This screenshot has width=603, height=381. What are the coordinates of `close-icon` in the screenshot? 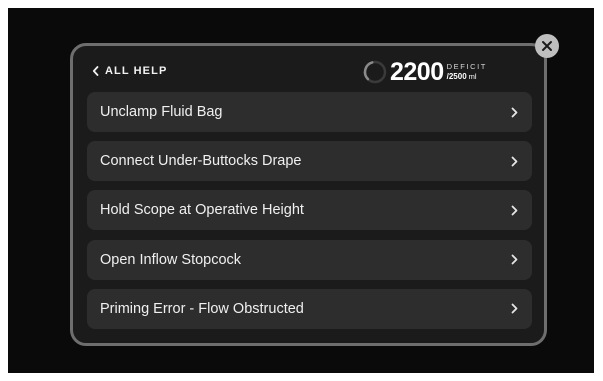 It's located at (547, 46).